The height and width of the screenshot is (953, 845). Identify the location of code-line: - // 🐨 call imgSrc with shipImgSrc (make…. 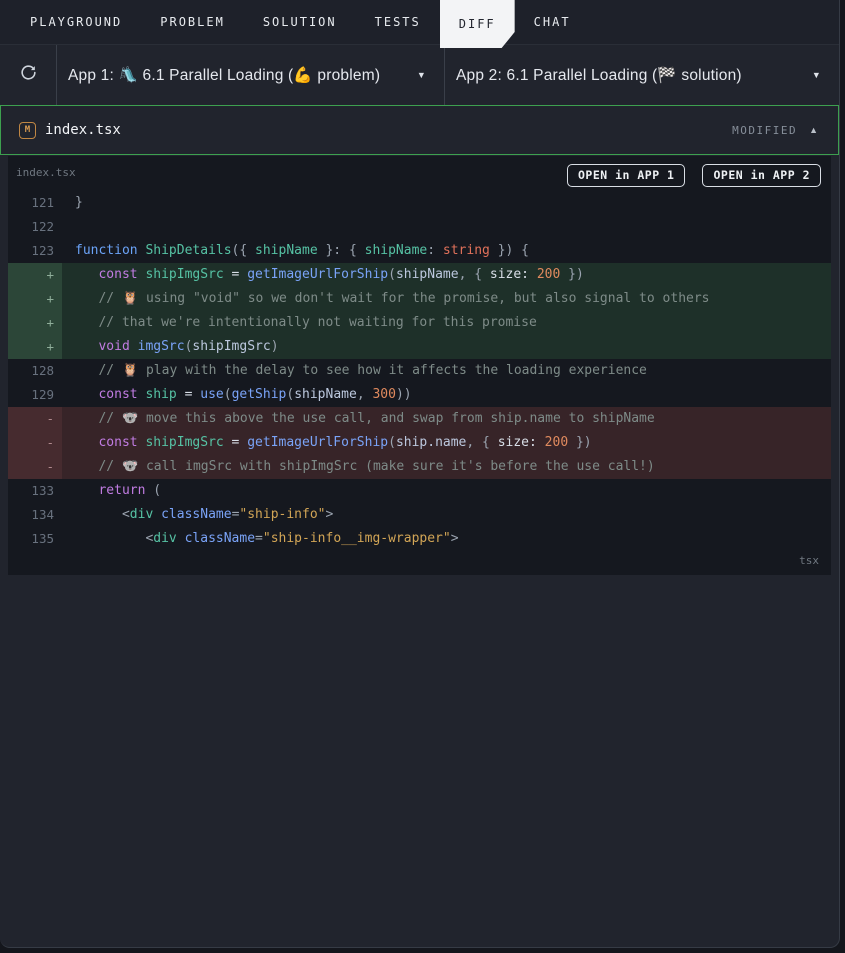
(419, 467).